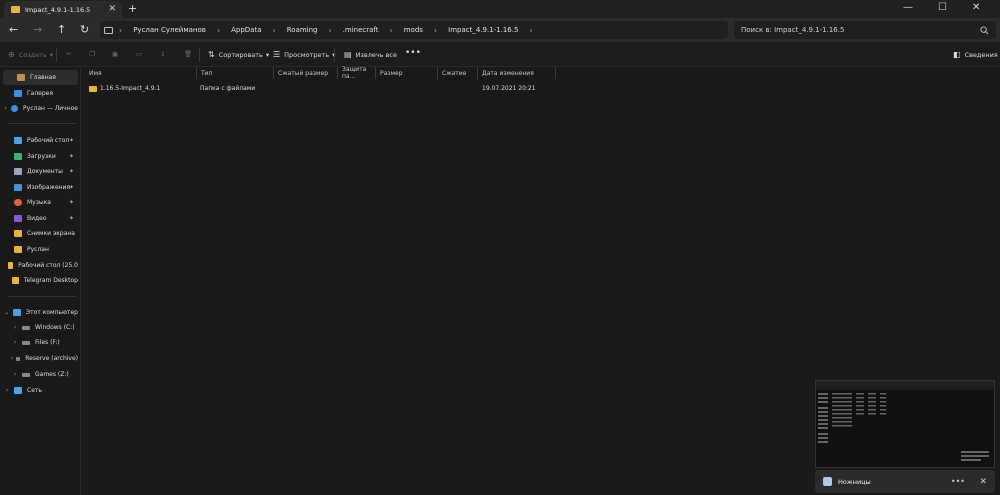  Describe the element at coordinates (981, 54) in the screenshot. I see `details-label: Сведения` at that location.